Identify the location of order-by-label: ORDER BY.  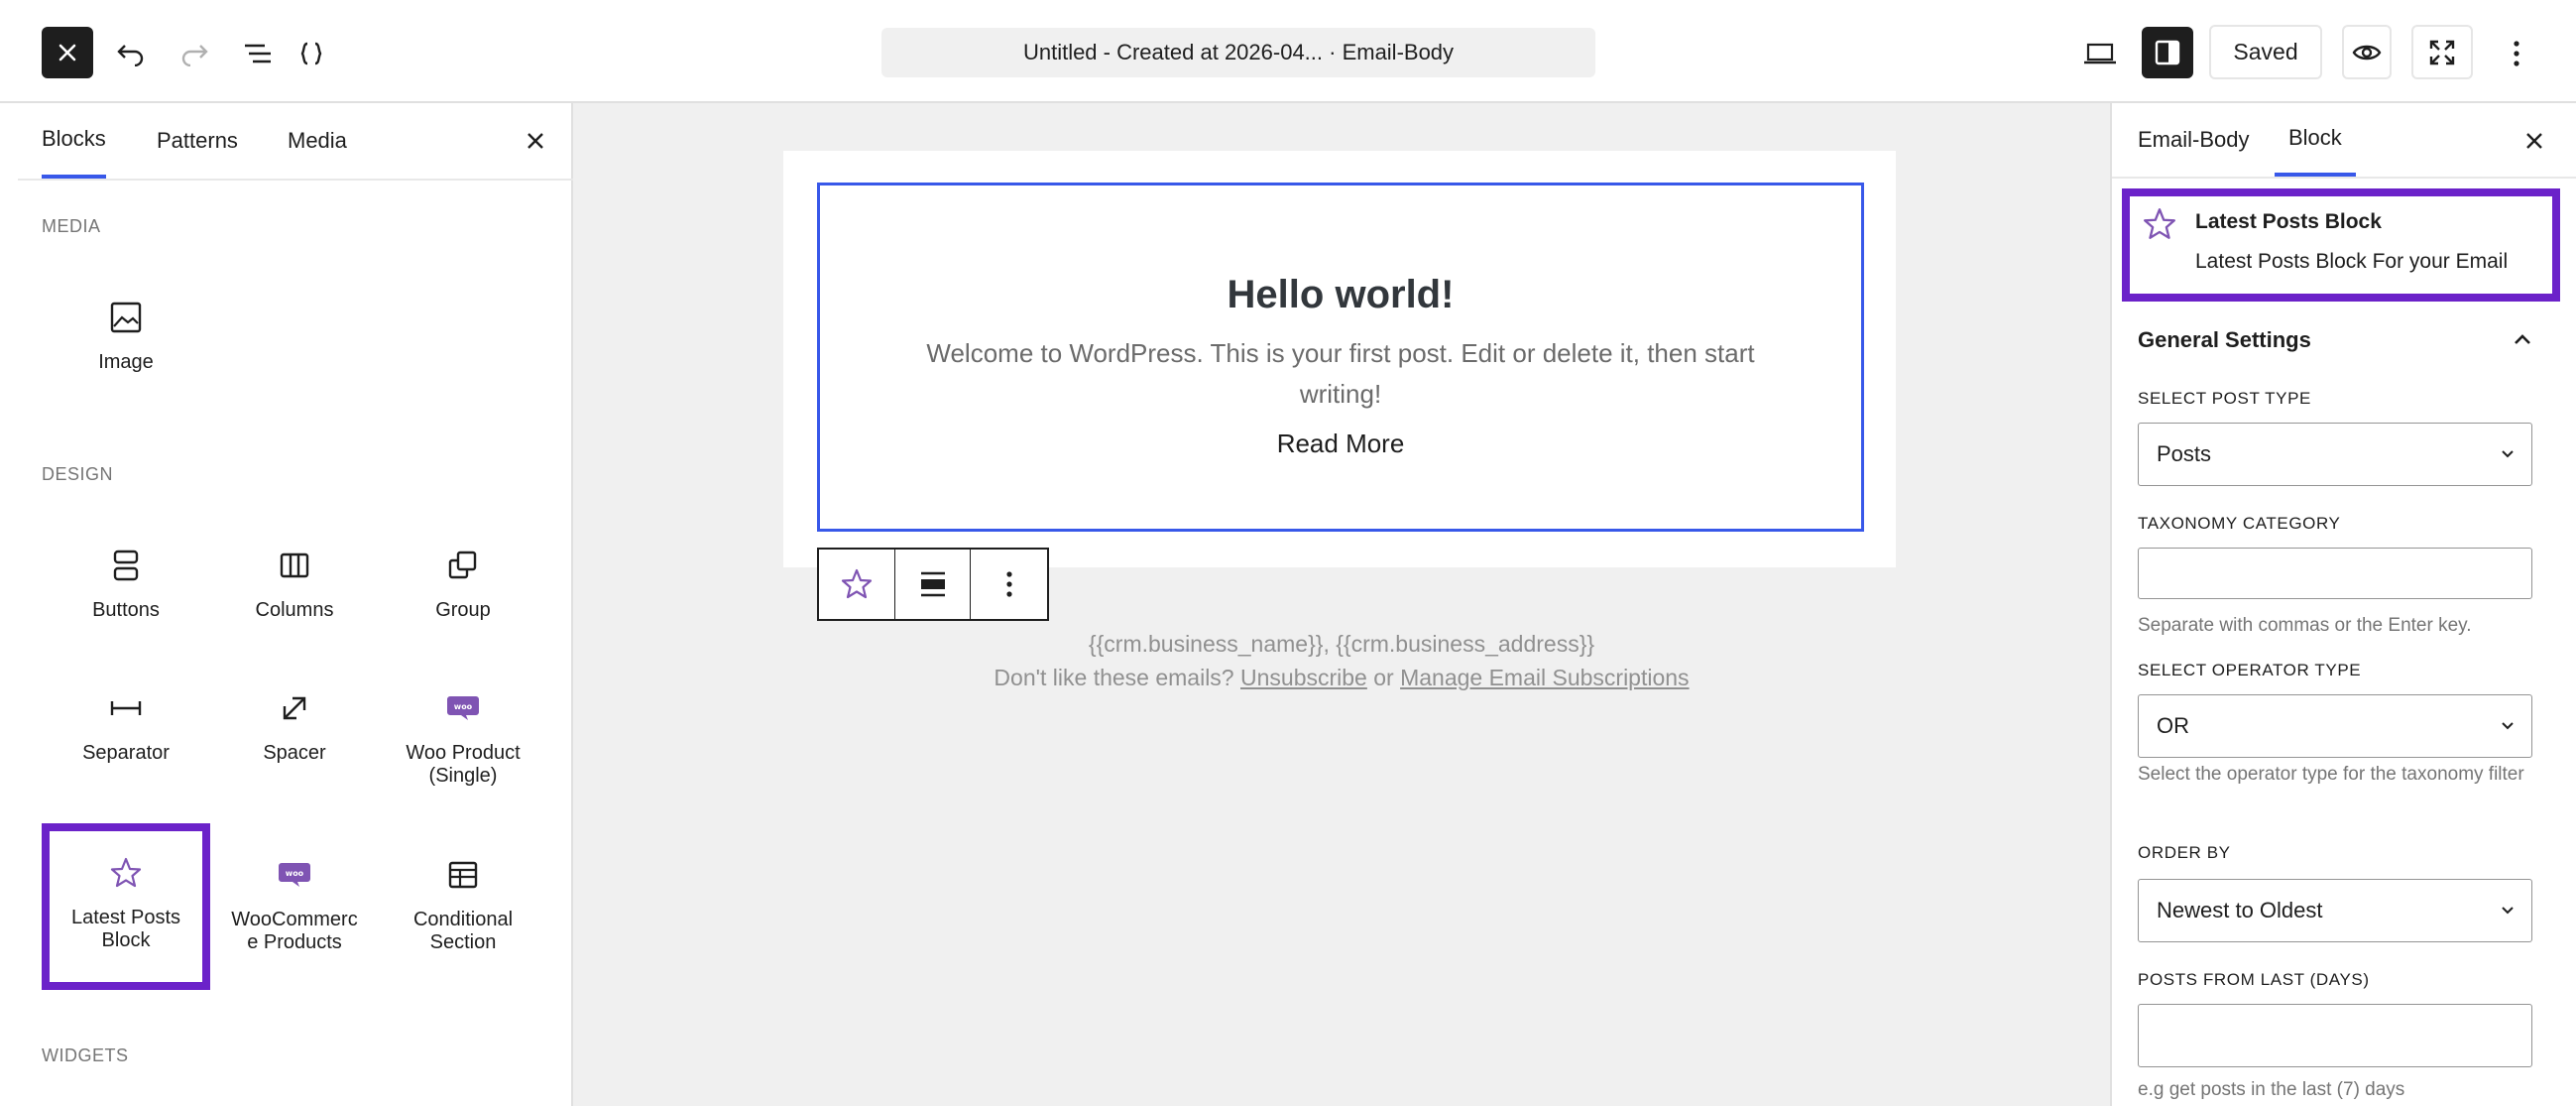
(2184, 853).